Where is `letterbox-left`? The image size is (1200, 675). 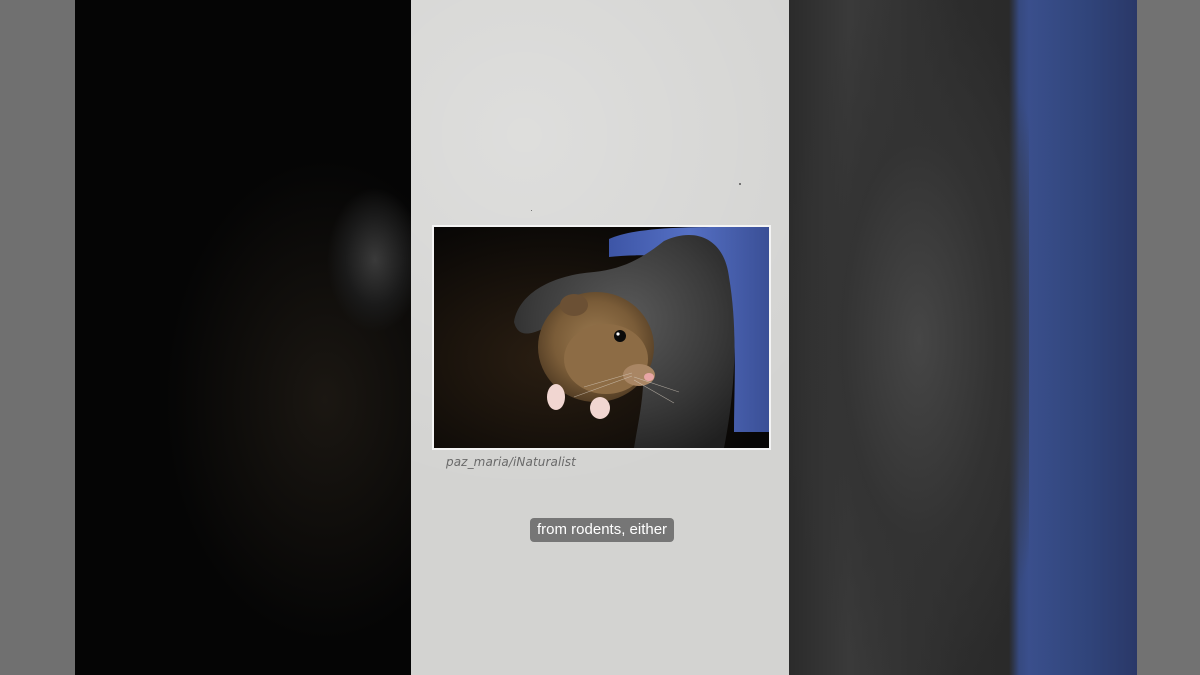 letterbox-left is located at coordinates (37, 337).